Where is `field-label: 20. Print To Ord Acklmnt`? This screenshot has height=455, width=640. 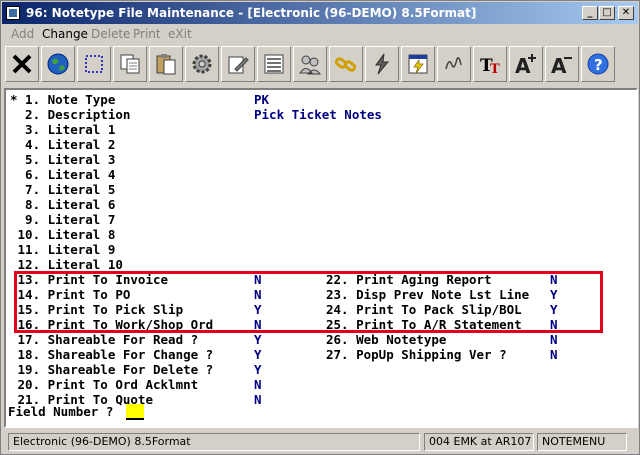 field-label: 20. Print To Ord Acklmnt is located at coordinates (104, 384).